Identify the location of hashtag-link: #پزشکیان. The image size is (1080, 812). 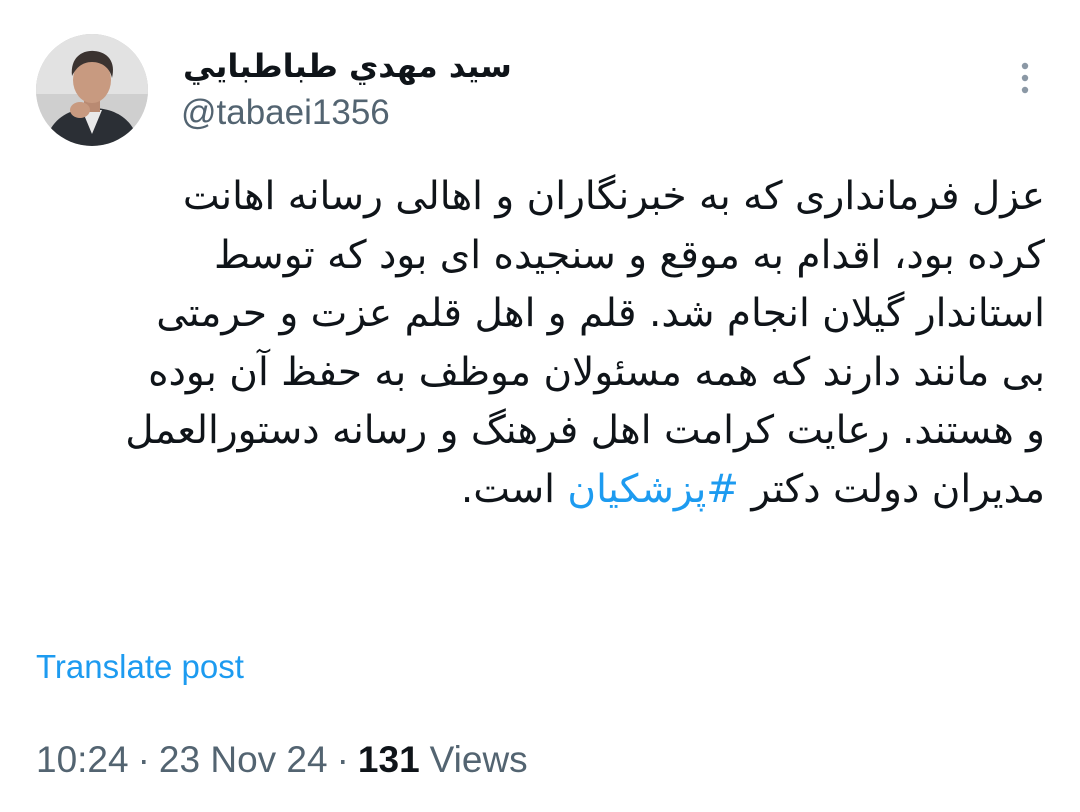
(653, 489).